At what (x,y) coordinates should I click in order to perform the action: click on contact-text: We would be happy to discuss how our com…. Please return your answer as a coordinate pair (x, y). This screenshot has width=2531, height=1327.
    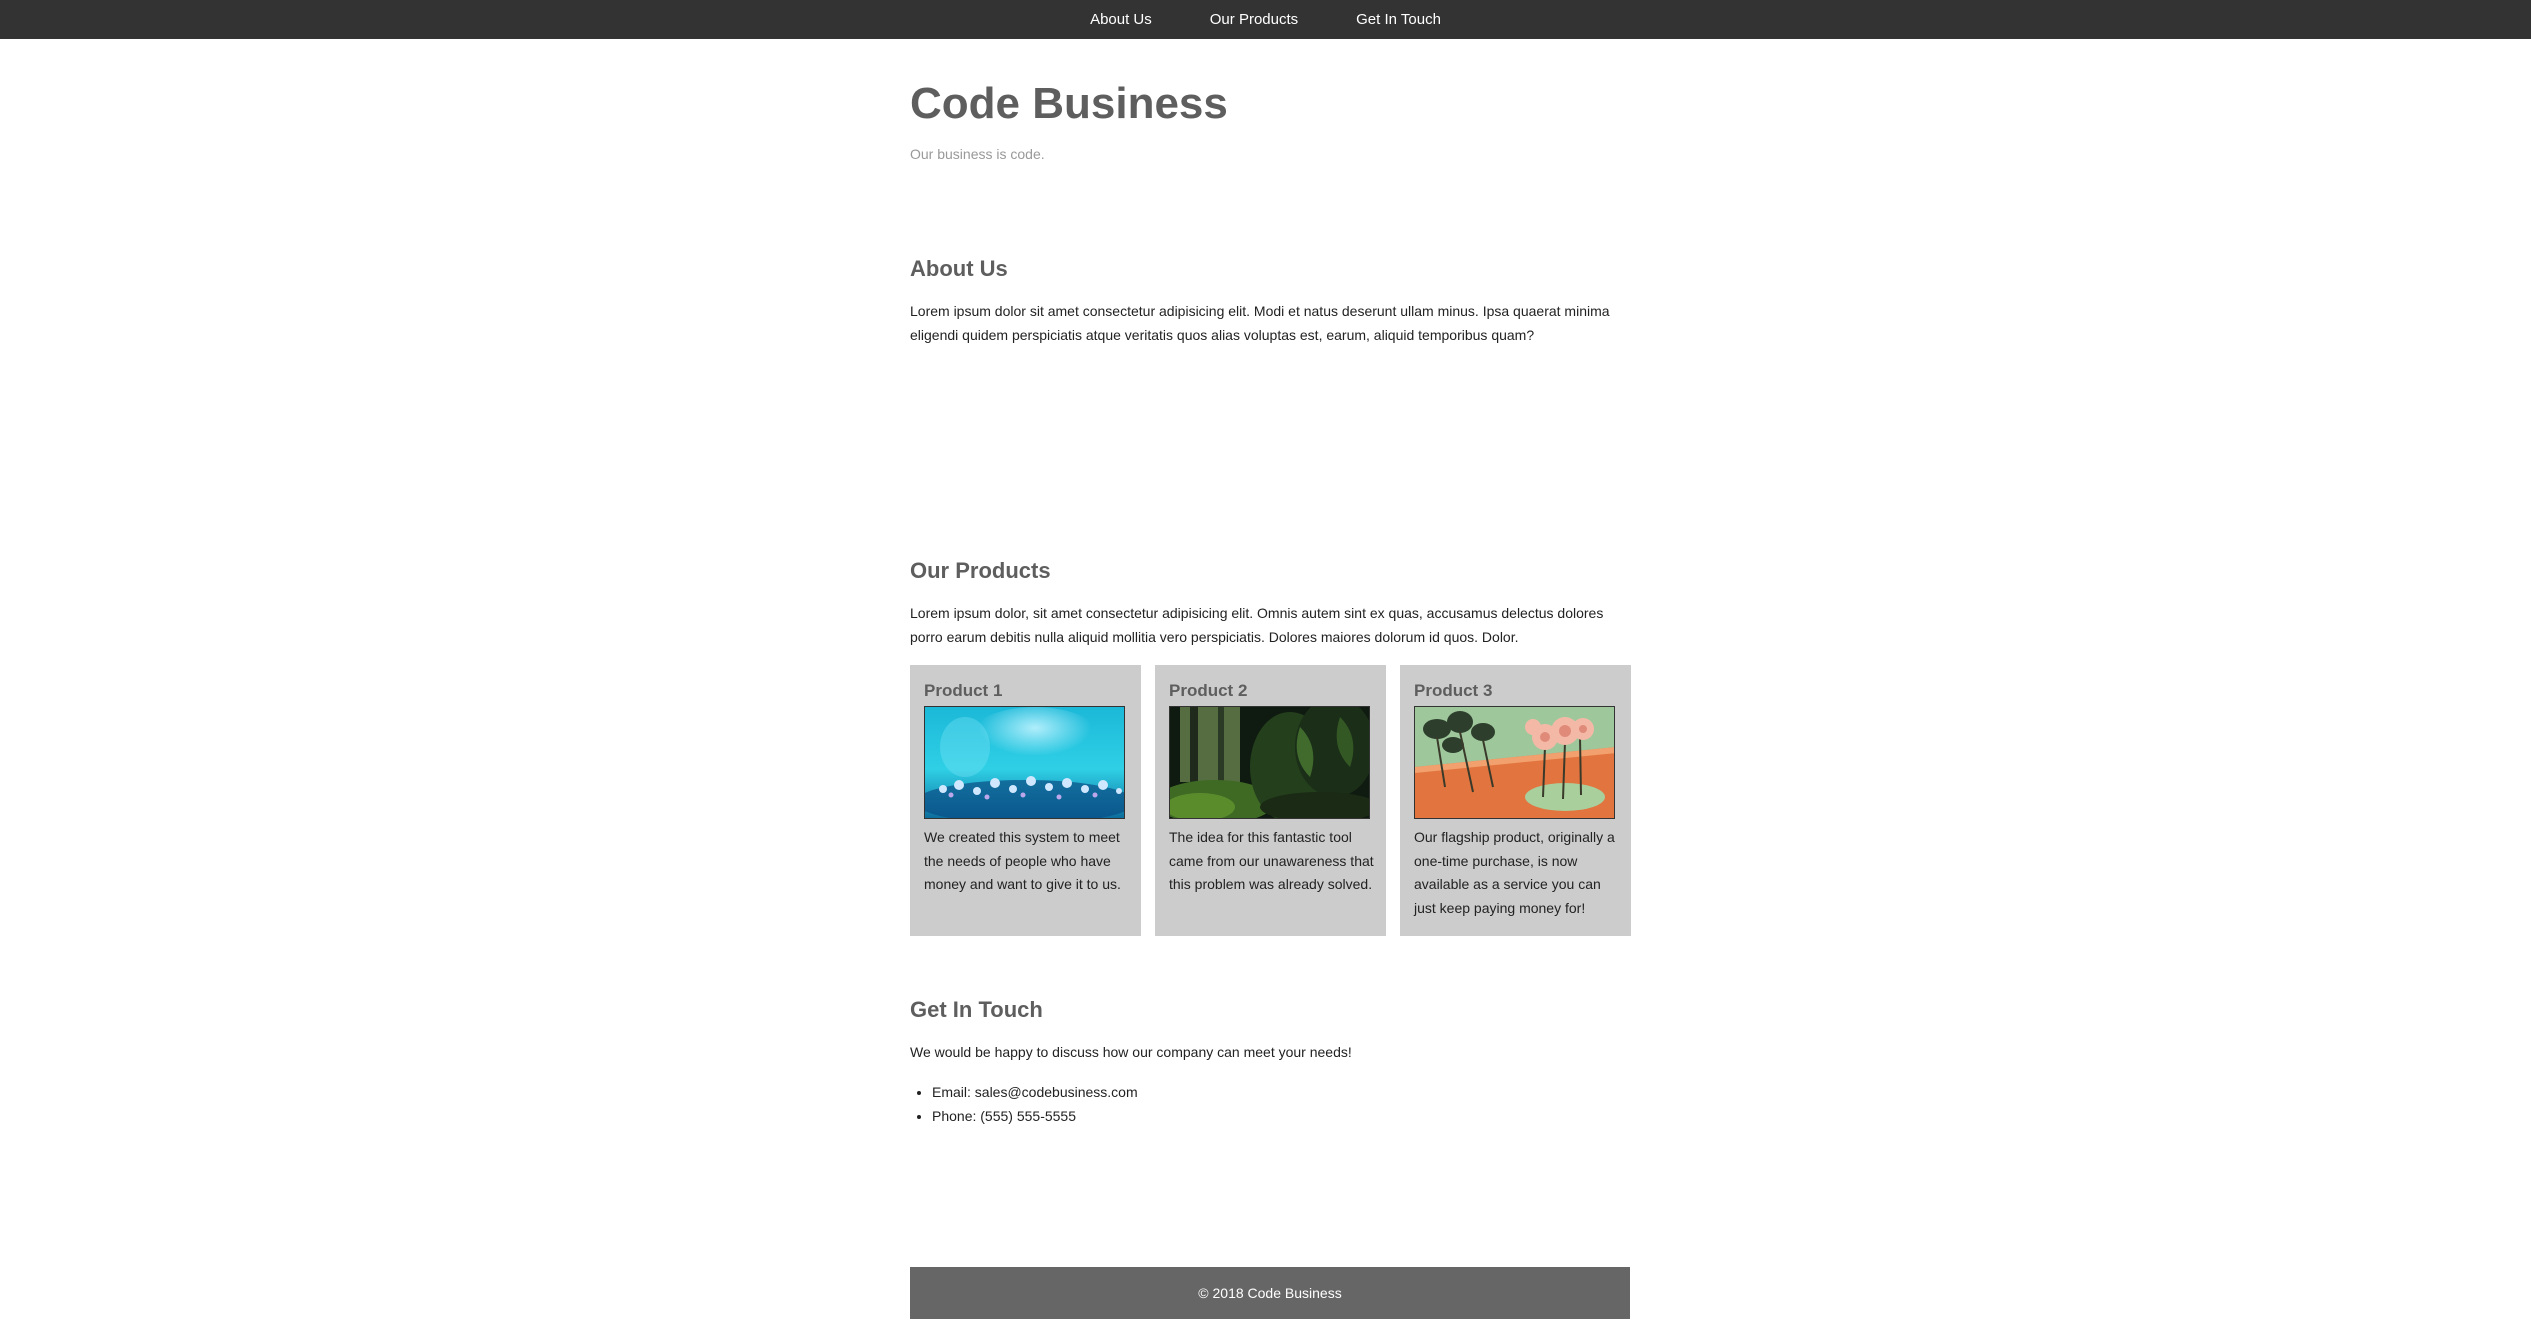
    Looking at the image, I should click on (1131, 1052).